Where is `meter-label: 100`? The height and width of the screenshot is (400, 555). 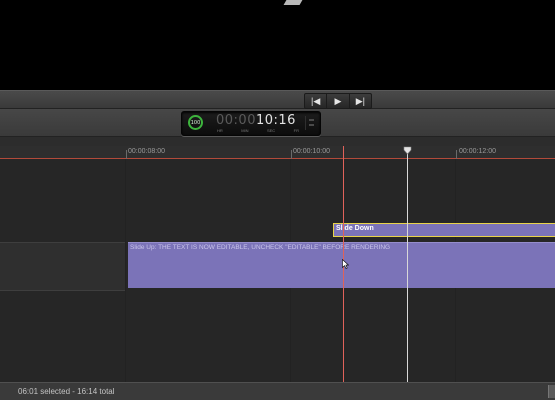 meter-label: 100 is located at coordinates (195, 122).